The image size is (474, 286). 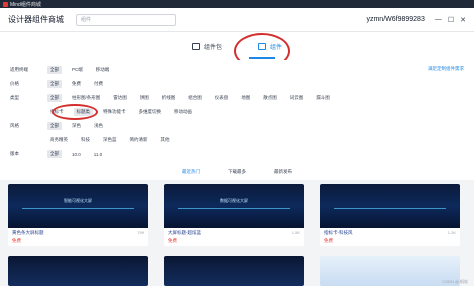 I want to click on thumbnail-title: 智能可视化大屏, so click(x=78, y=200).